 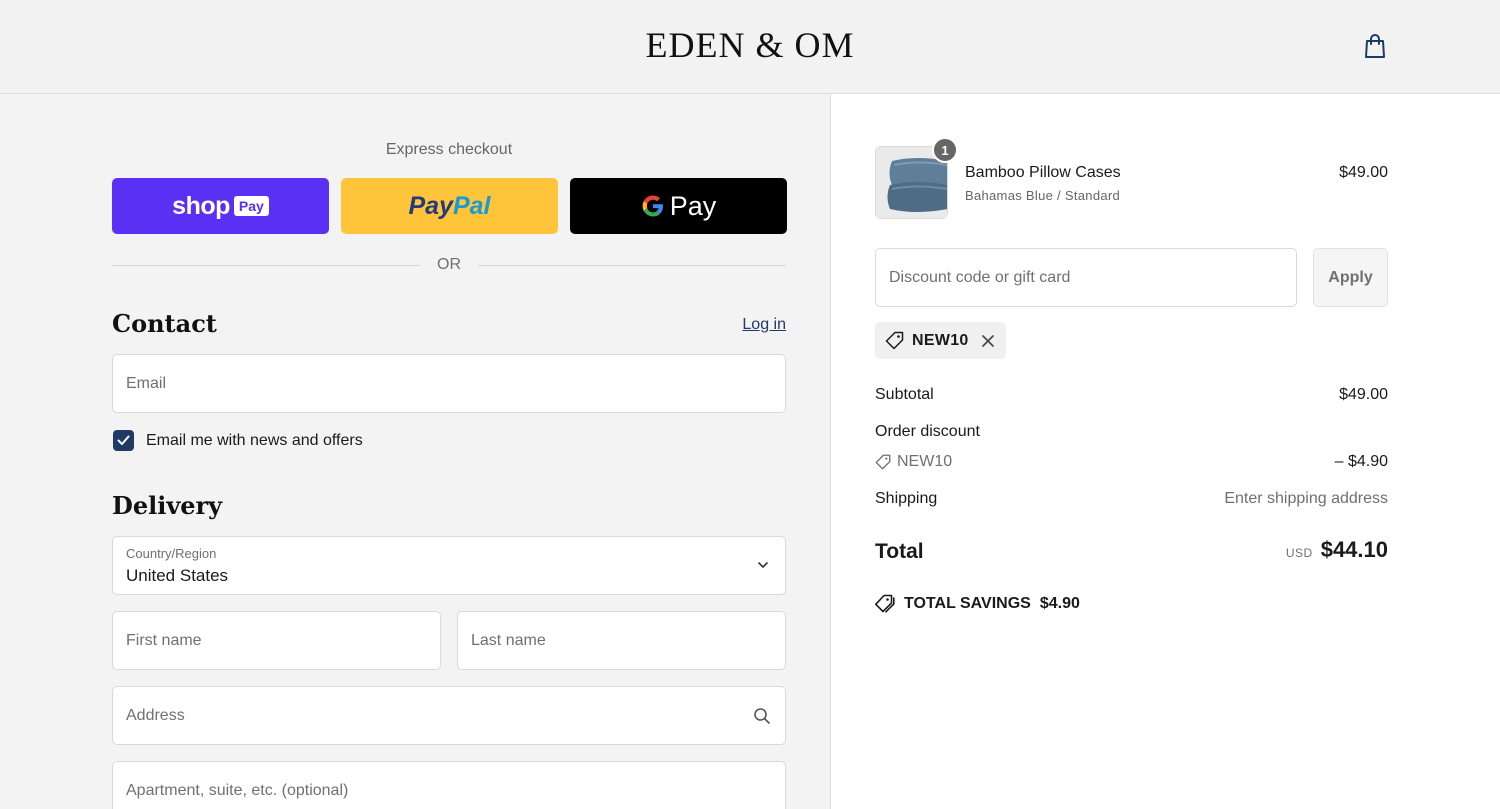 I want to click on email-input, so click(x=449, y=383).